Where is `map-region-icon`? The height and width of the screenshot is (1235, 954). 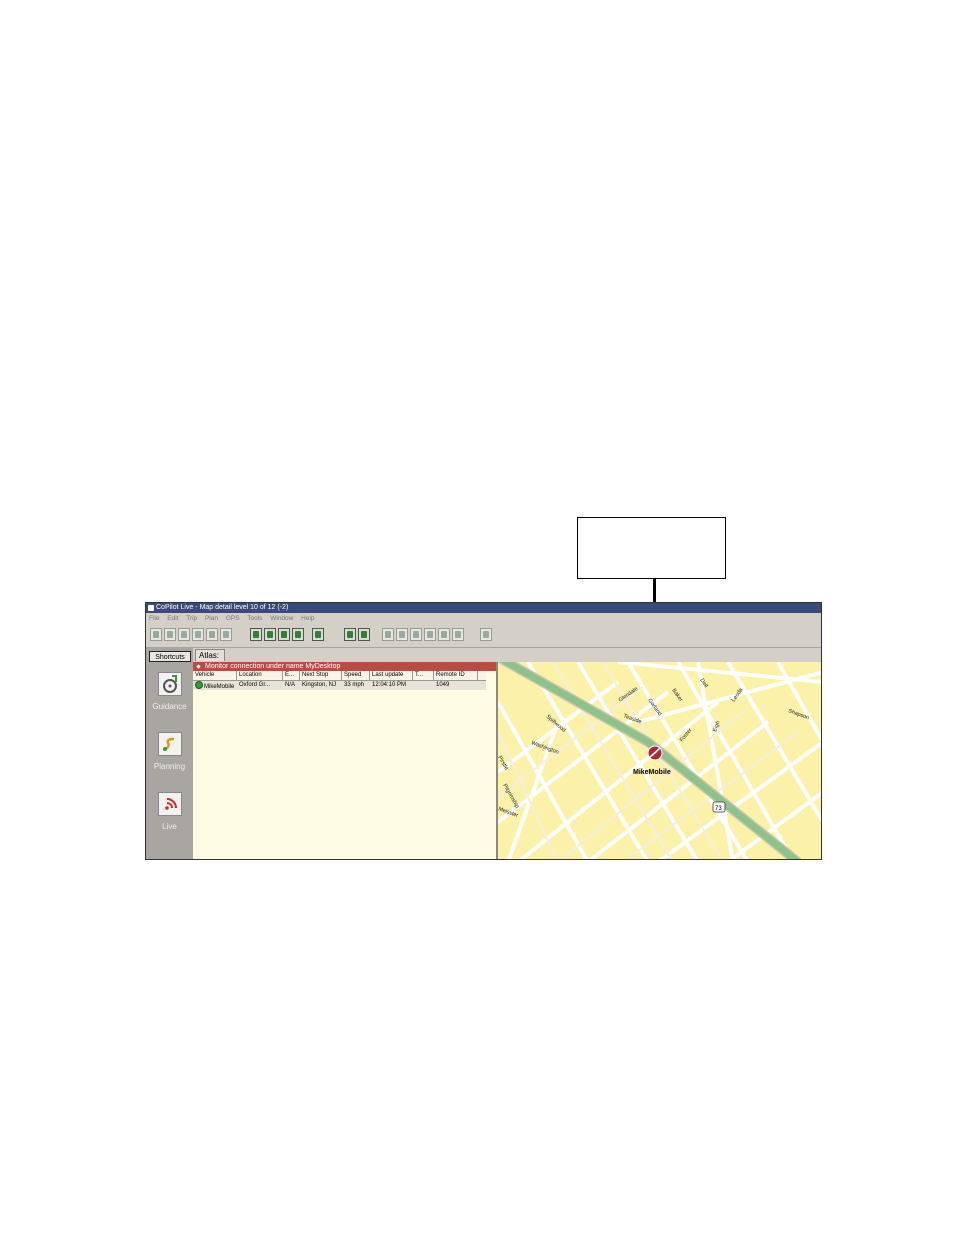 map-region-icon is located at coordinates (318, 634).